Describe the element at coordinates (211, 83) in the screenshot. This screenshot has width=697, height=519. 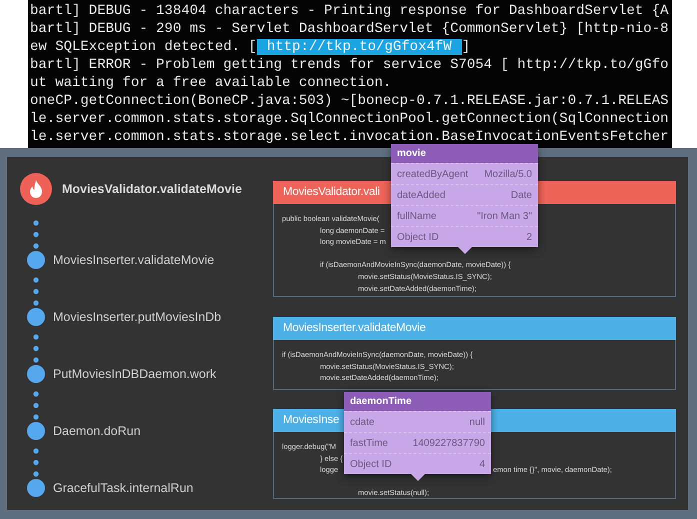
I see `log-line: ut waiting for a free available connection.` at that location.